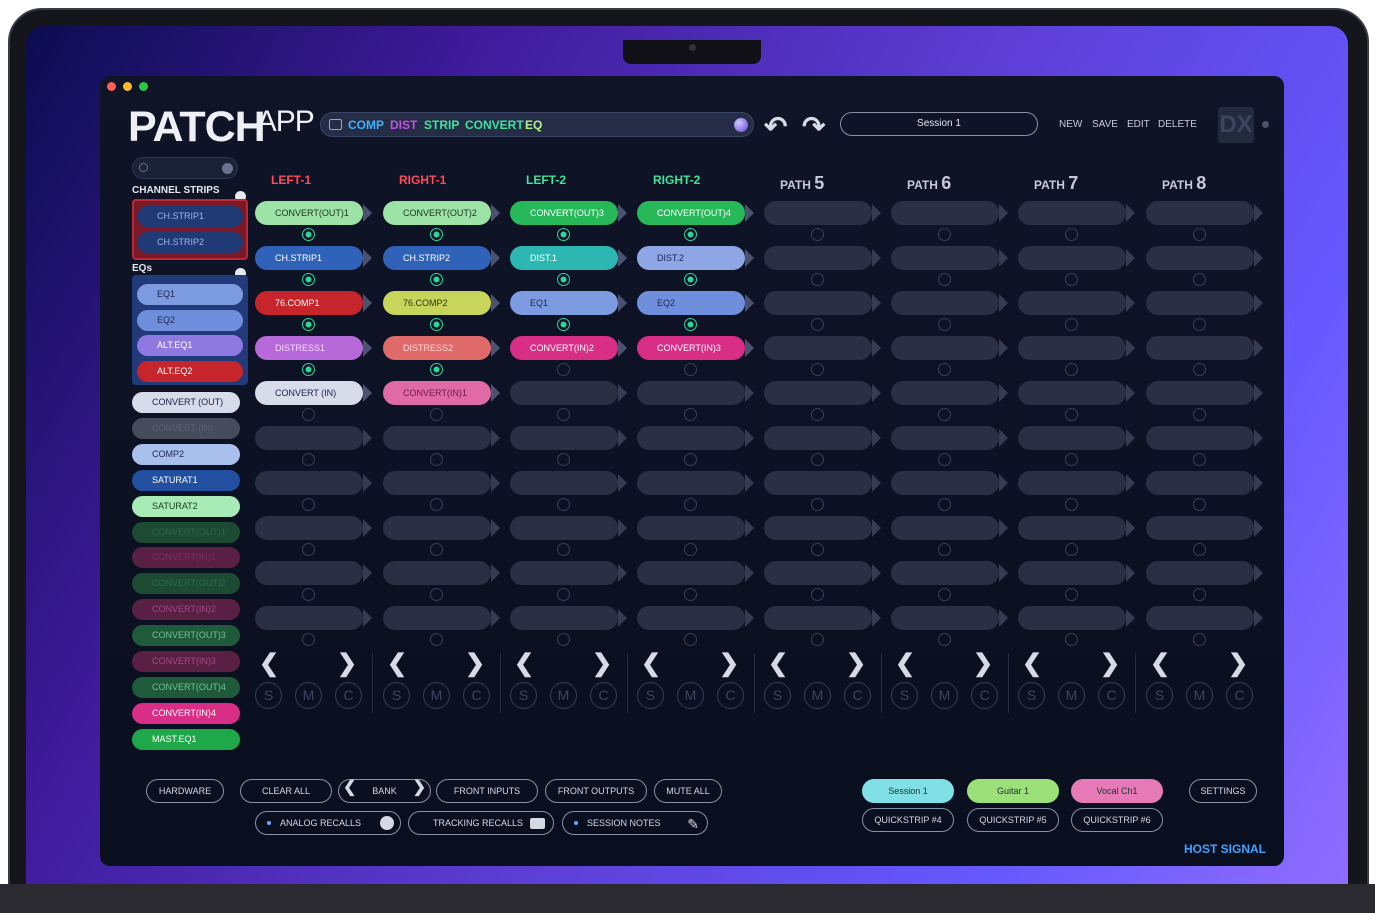 This screenshot has height=913, width=1375. I want to click on clear-search-icon, so click(227, 168).